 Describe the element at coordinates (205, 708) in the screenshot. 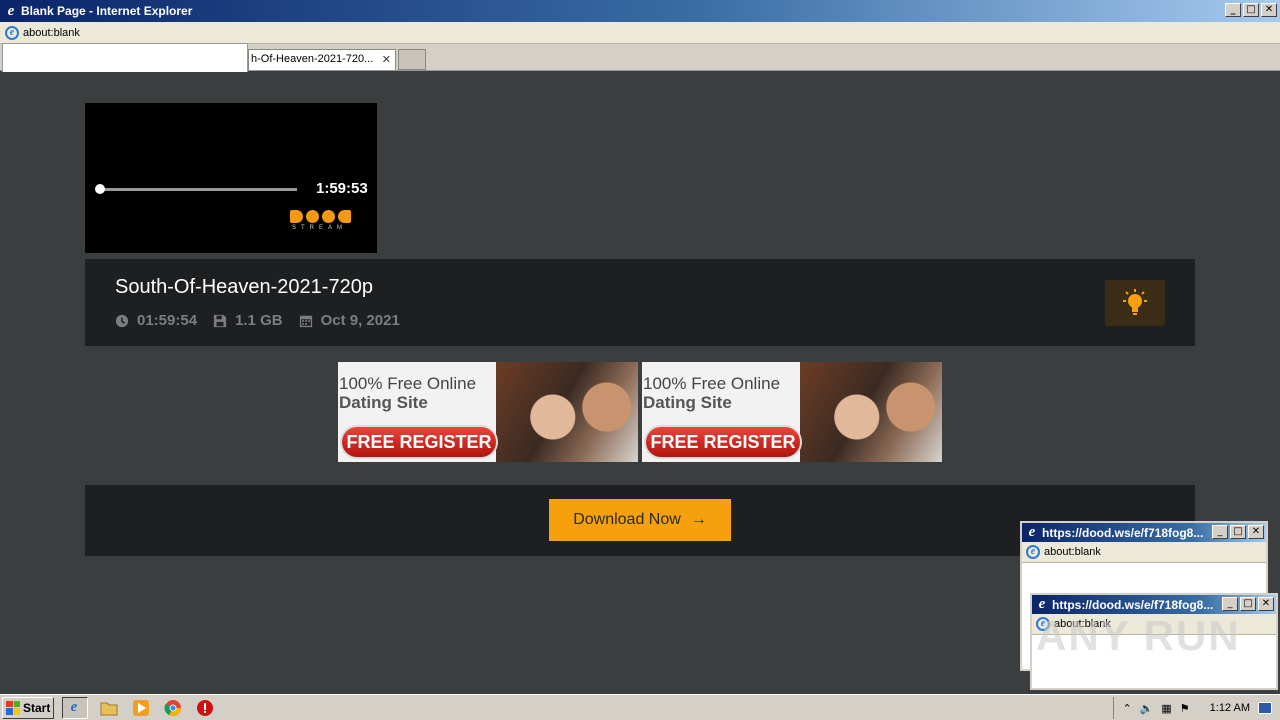

I see `taskbar-security-icon` at that location.